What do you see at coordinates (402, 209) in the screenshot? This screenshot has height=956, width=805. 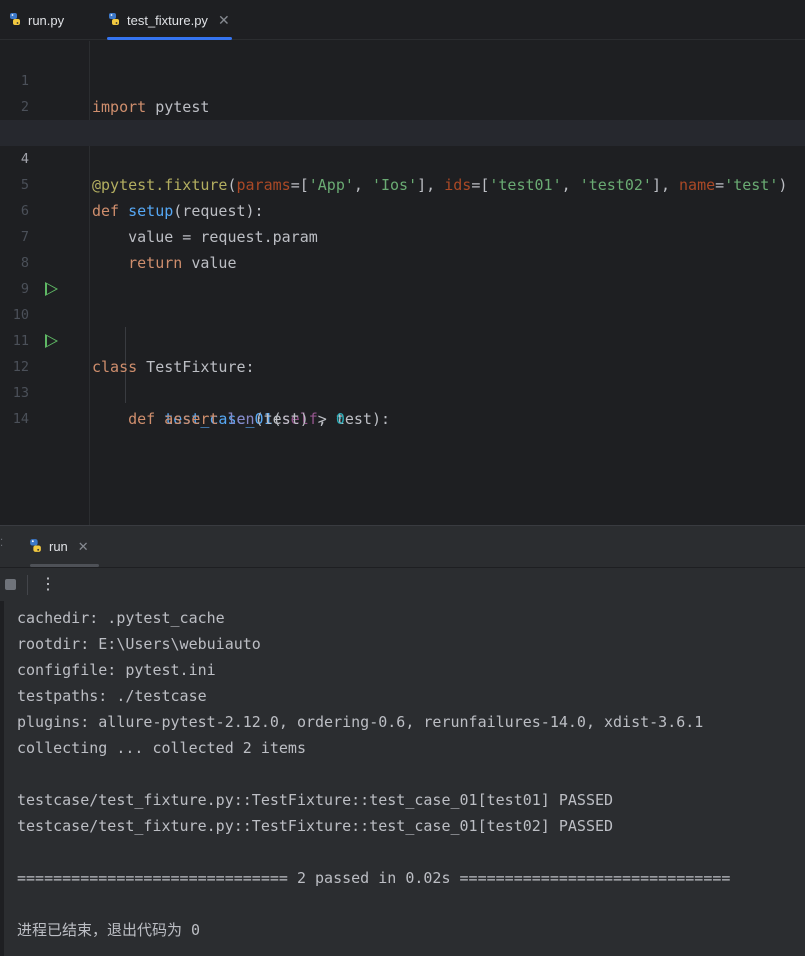 I see `code-line: 6 value = request.param` at bounding box center [402, 209].